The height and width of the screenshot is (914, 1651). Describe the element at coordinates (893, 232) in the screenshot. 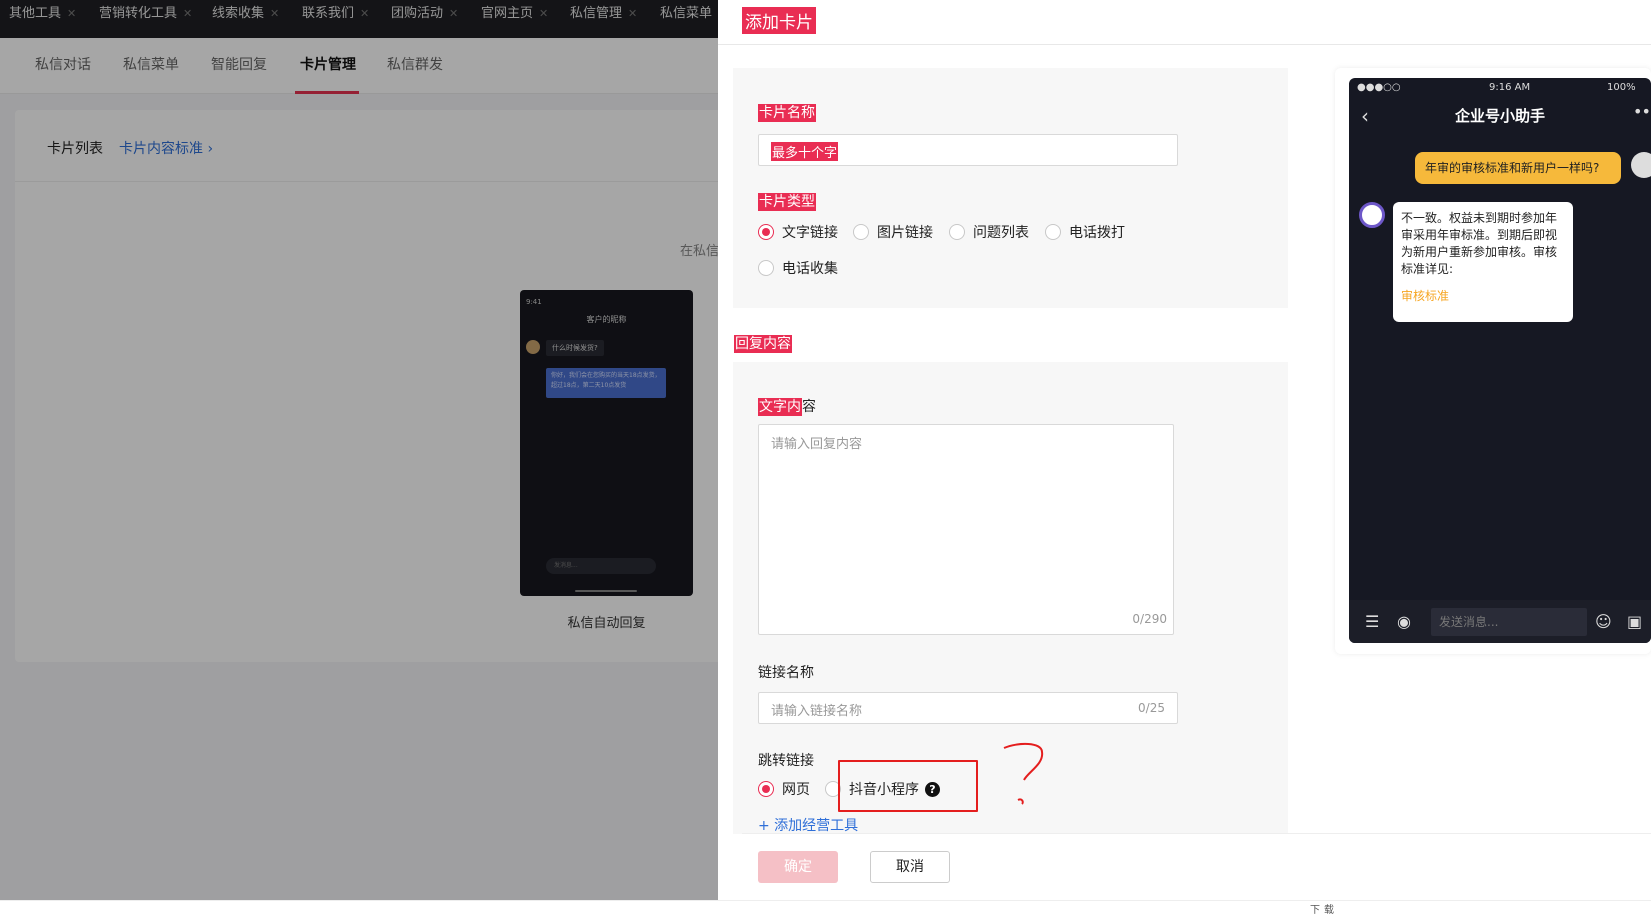

I see `radio-image-link: 图片链接` at that location.